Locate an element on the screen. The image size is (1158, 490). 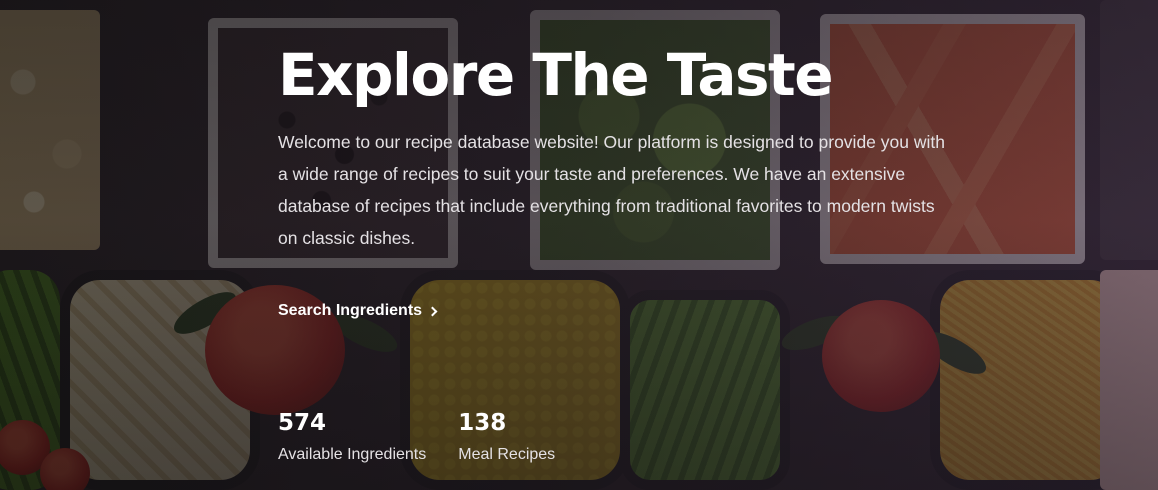
stat-value: 138 is located at coordinates (482, 423).